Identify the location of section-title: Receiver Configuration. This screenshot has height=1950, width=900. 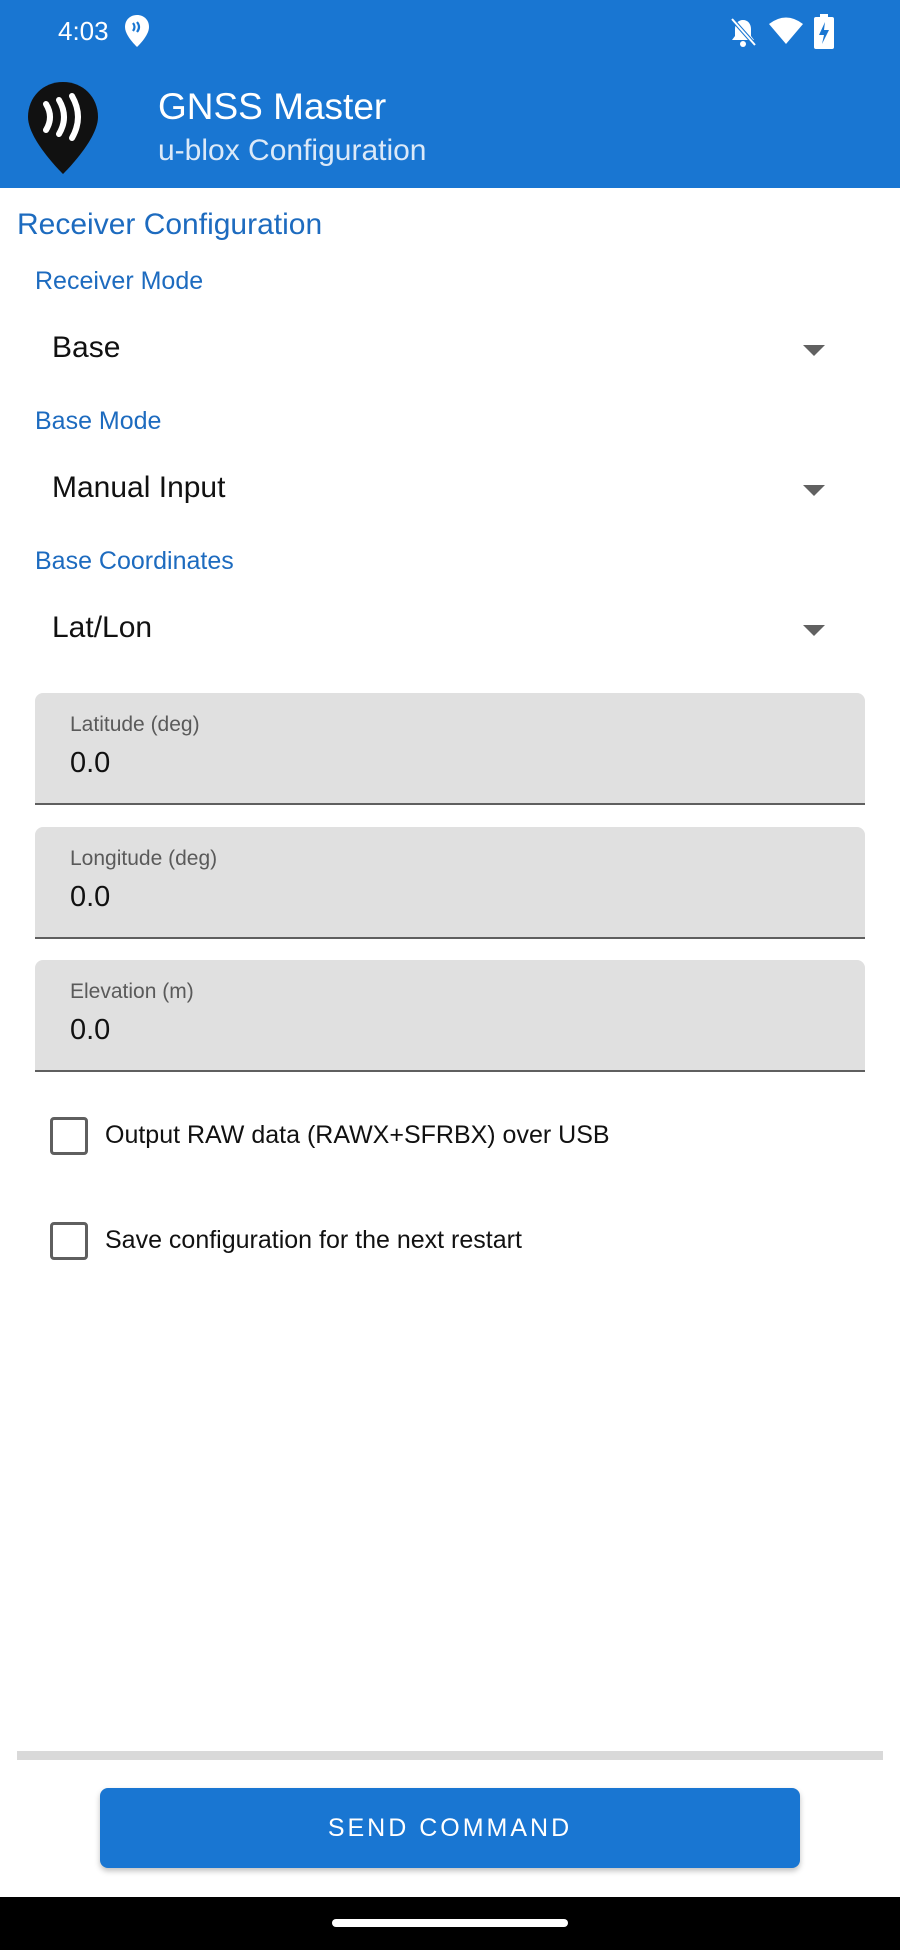
(170, 224).